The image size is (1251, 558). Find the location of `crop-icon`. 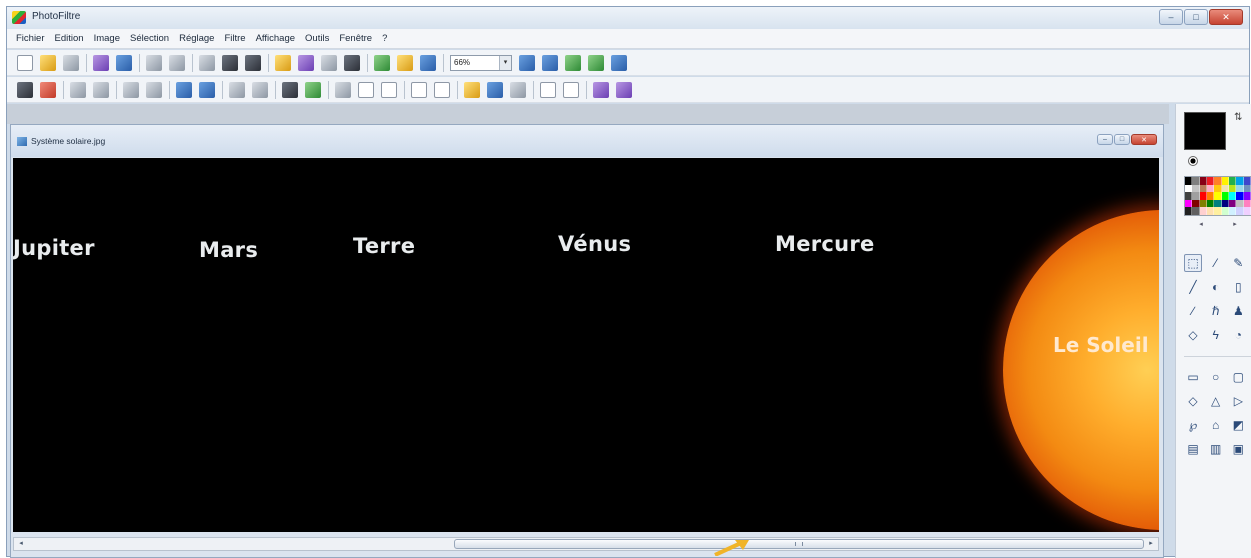

crop-icon is located at coordinates (329, 62).